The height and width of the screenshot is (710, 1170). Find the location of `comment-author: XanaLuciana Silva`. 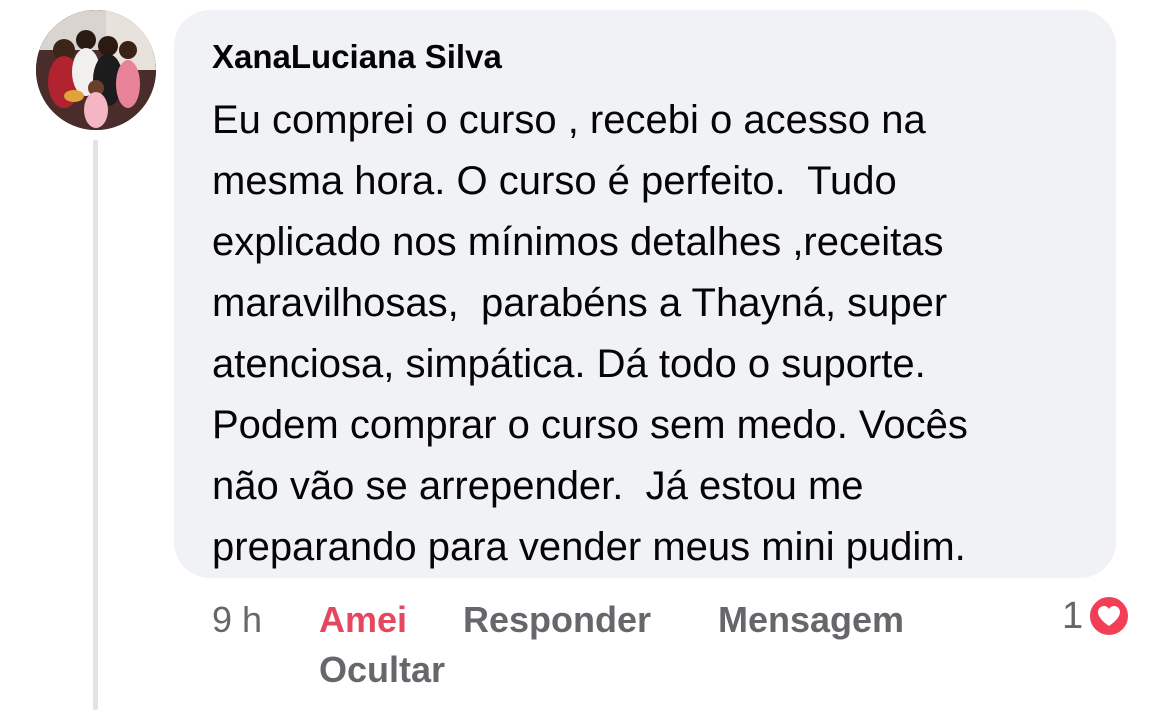

comment-author: XanaLuciana Silva is located at coordinates (357, 57).